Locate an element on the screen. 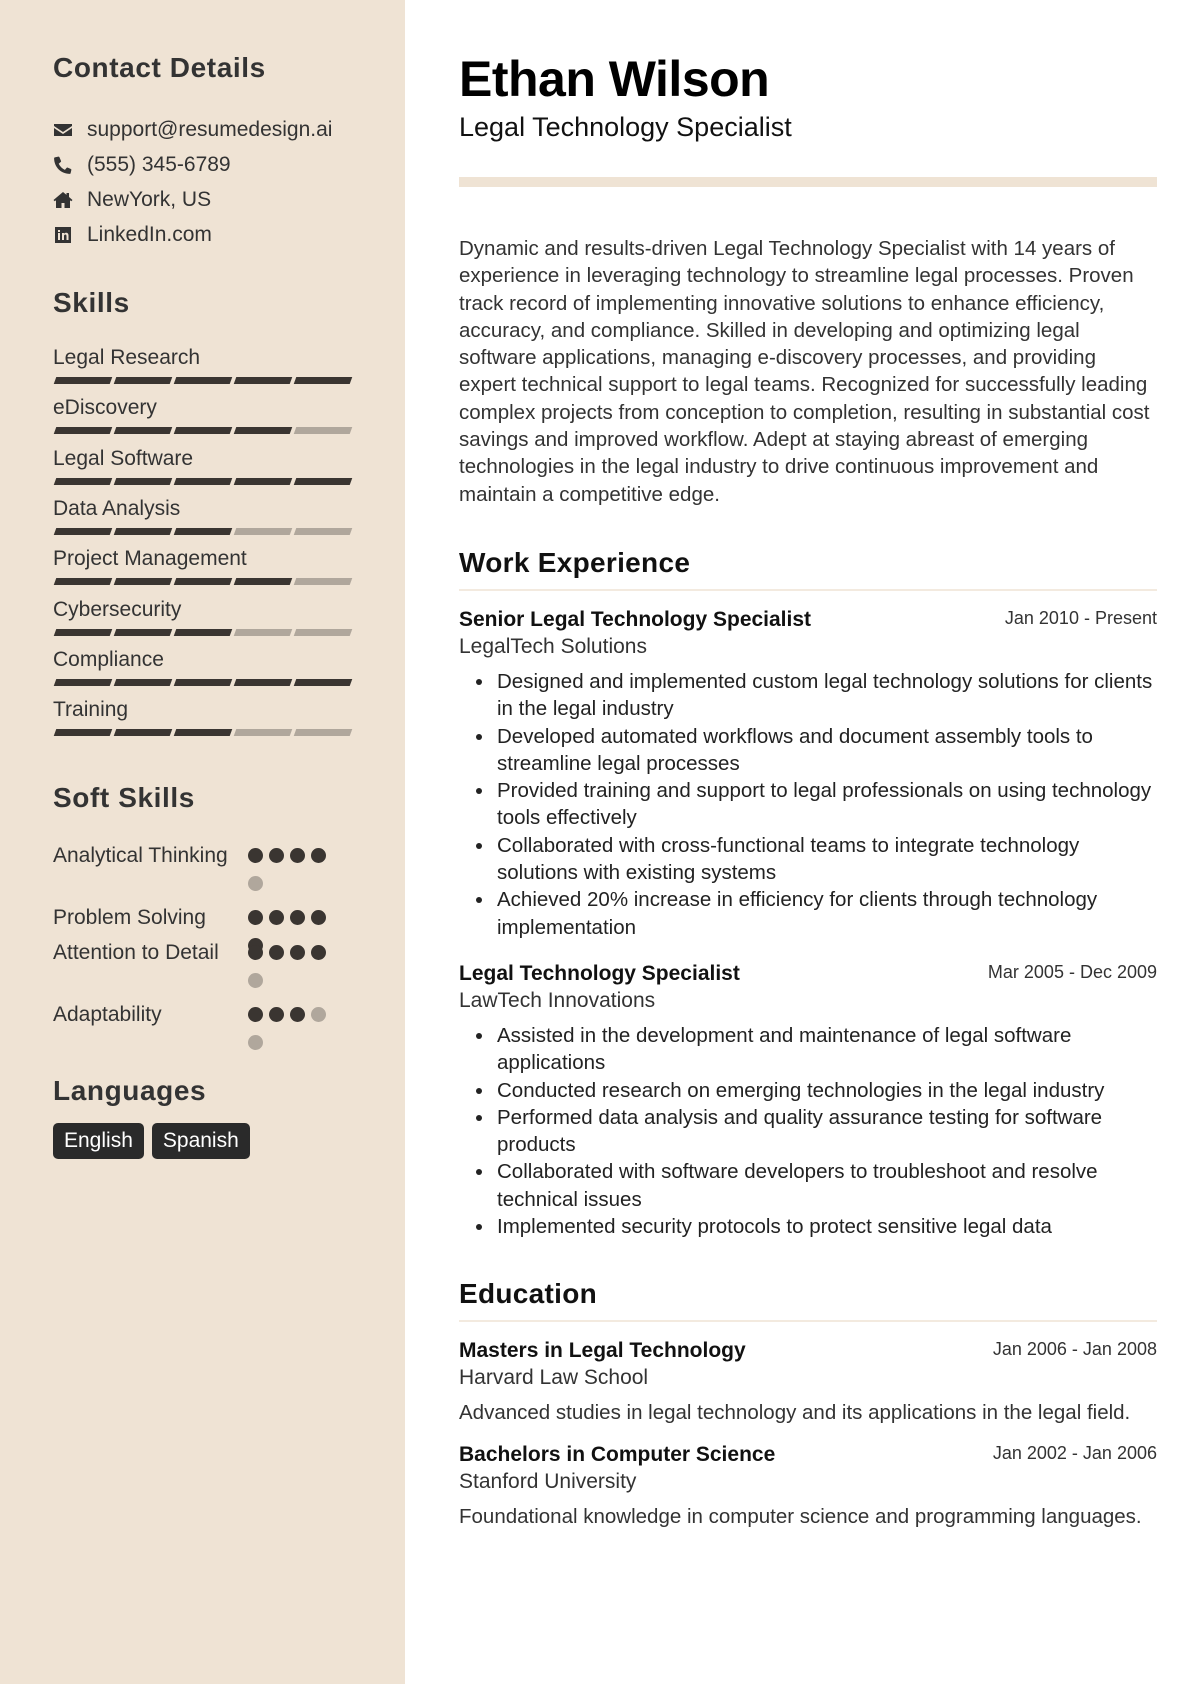 The width and height of the screenshot is (1200, 1684). skill-item: Data Analysis is located at coordinates (203, 521).